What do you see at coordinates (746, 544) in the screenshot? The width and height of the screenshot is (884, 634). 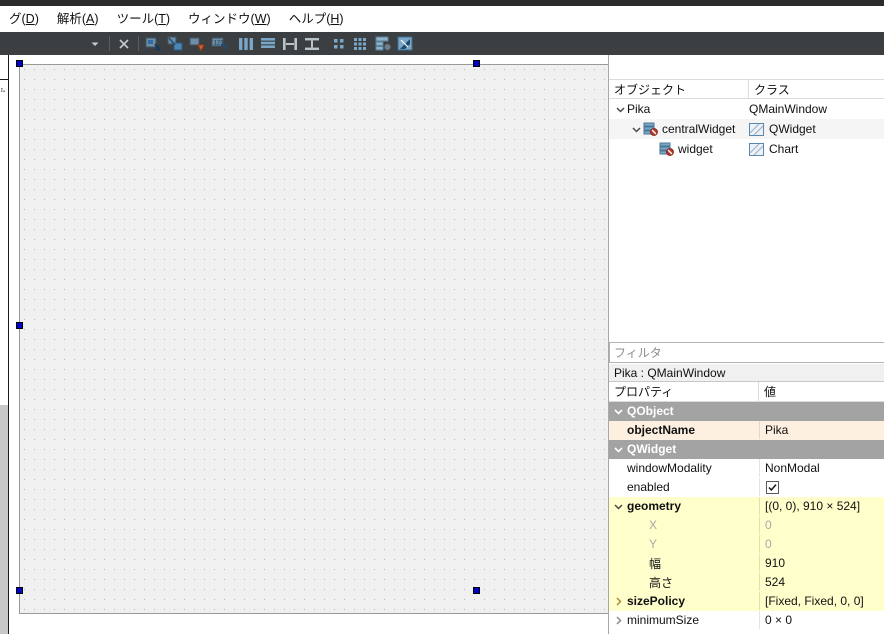 I see `property-row-geometry-y: Y 0` at bounding box center [746, 544].